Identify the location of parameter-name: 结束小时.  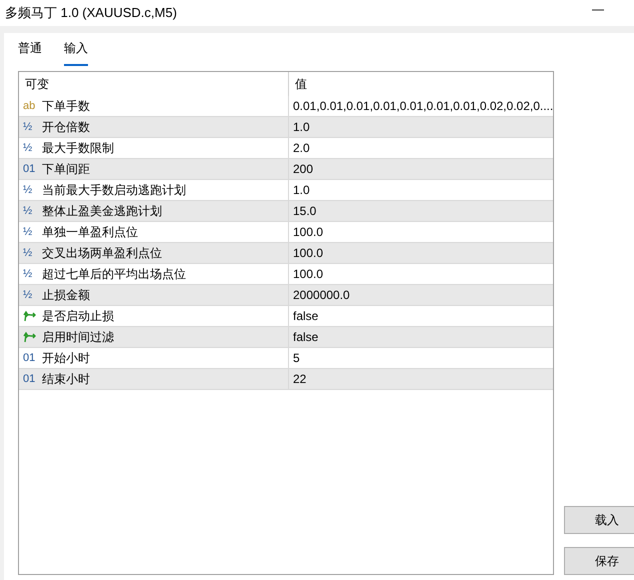
(66, 379).